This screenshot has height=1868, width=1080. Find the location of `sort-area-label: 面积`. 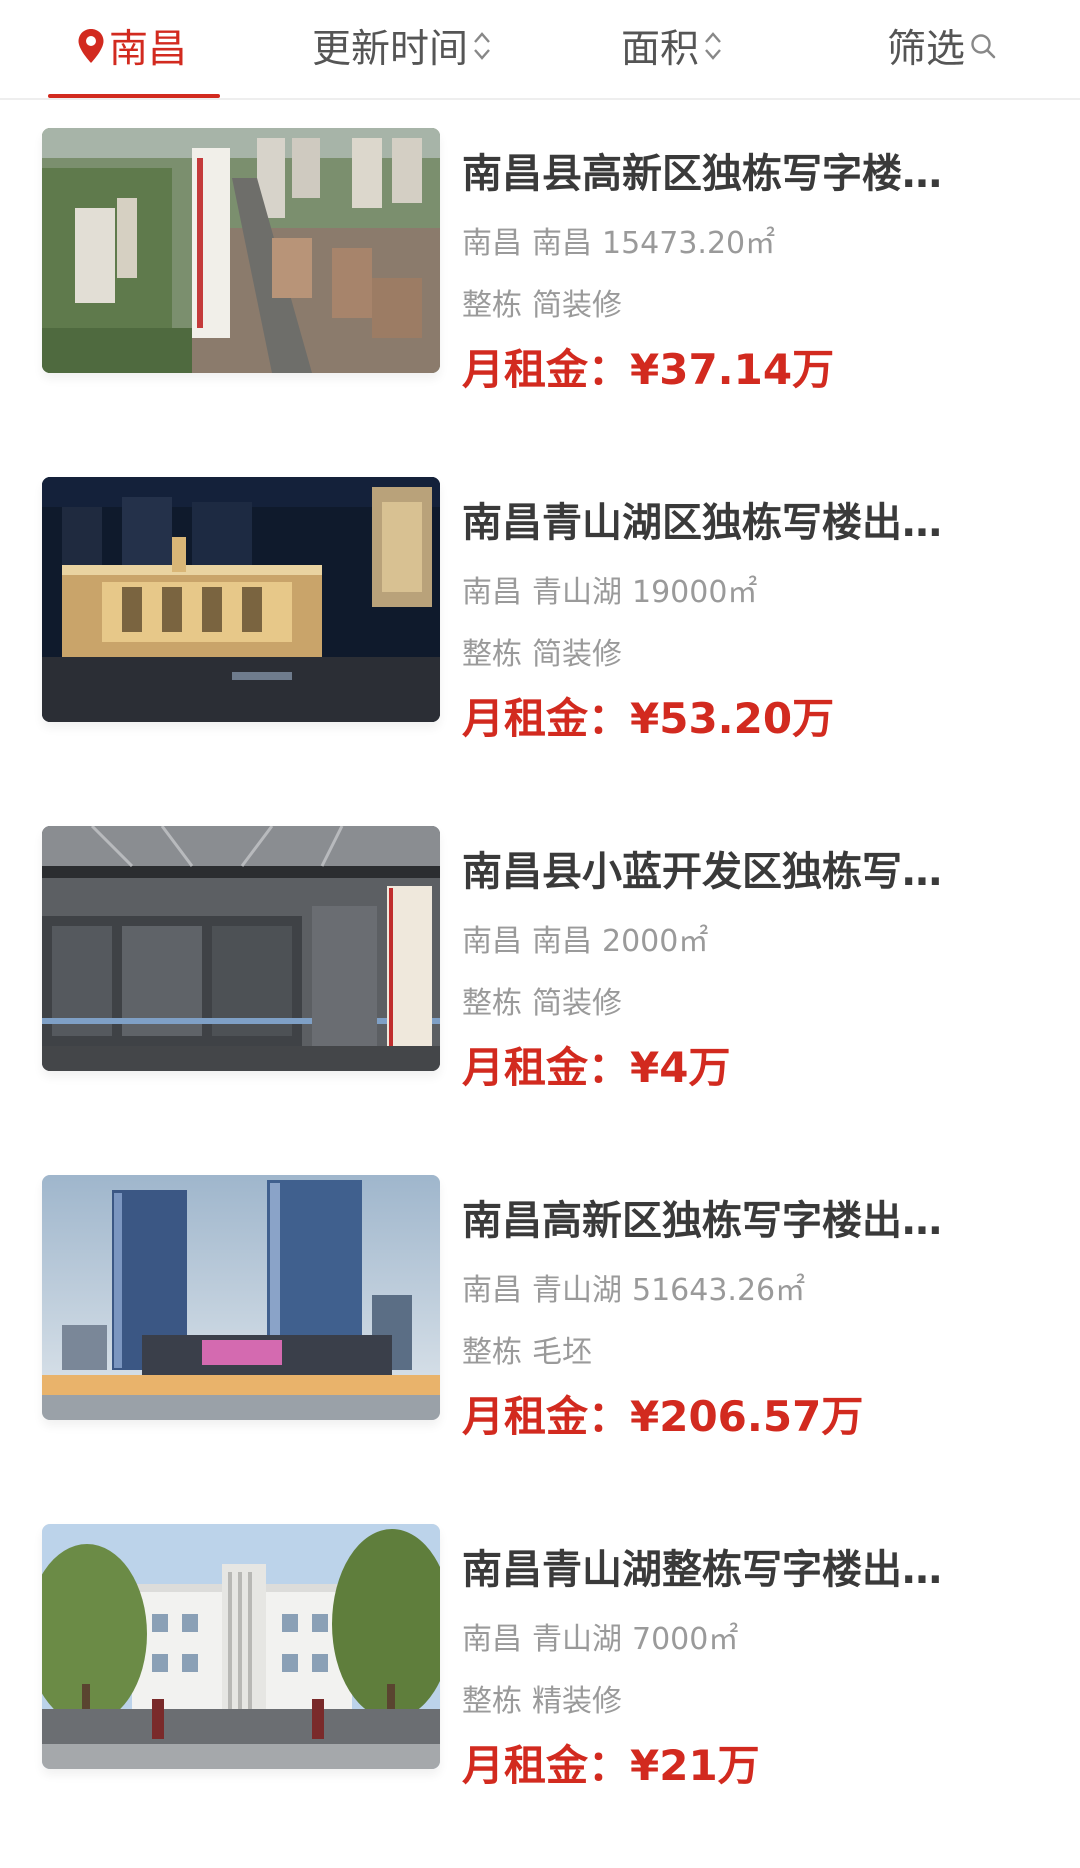

sort-area-label: 面积 is located at coordinates (659, 49).